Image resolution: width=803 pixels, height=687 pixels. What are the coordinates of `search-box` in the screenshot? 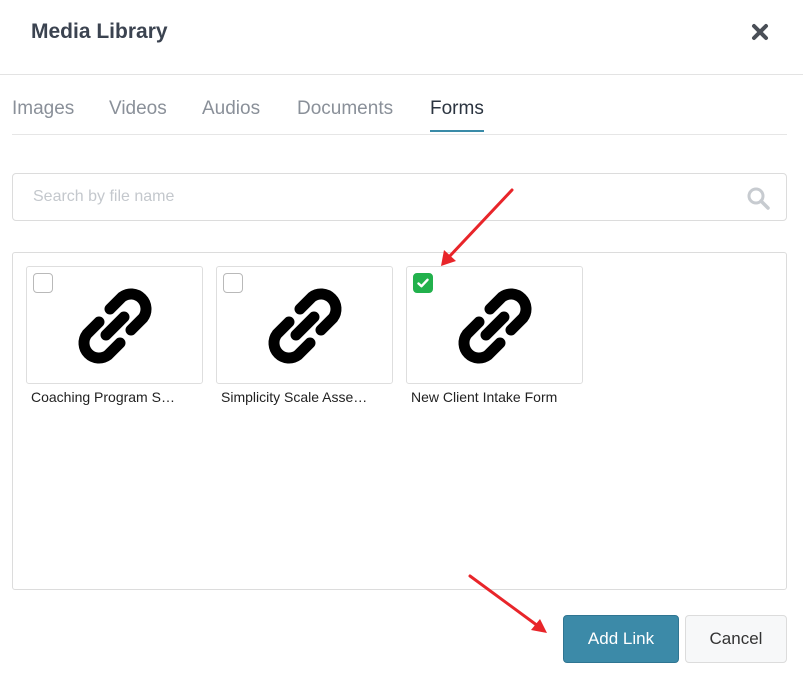 It's located at (399, 197).